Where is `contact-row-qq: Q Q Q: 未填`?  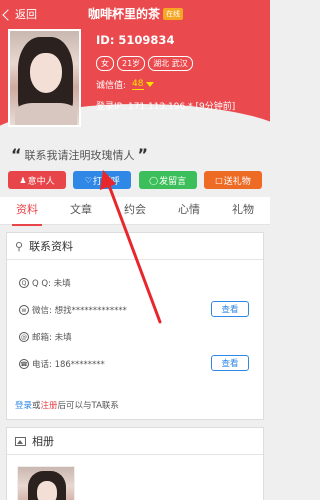
contact-row-qq: Q Q Q: 未填 is located at coordinates (45, 283).